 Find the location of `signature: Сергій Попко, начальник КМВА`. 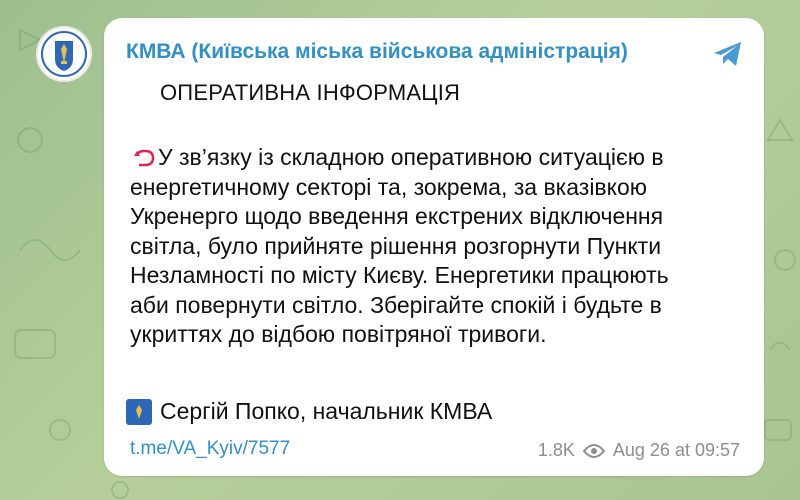

signature: Сергій Попко, начальник КМВА is located at coordinates (309, 411).